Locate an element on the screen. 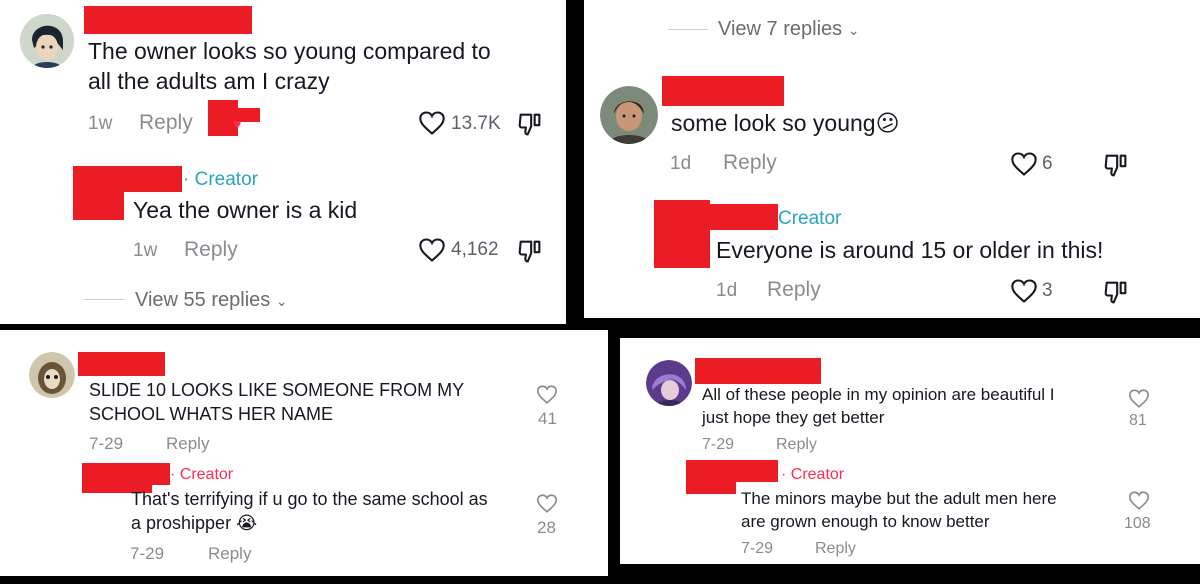 The height and width of the screenshot is (584, 1200). reply-text: are grown enough to know better is located at coordinates (865, 521).